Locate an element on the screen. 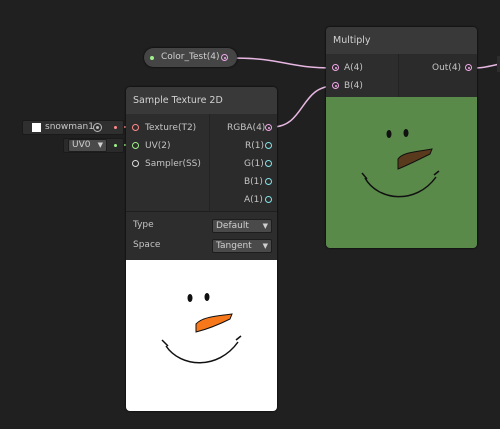  texture-input-label: Texture(T2) is located at coordinates (171, 128).